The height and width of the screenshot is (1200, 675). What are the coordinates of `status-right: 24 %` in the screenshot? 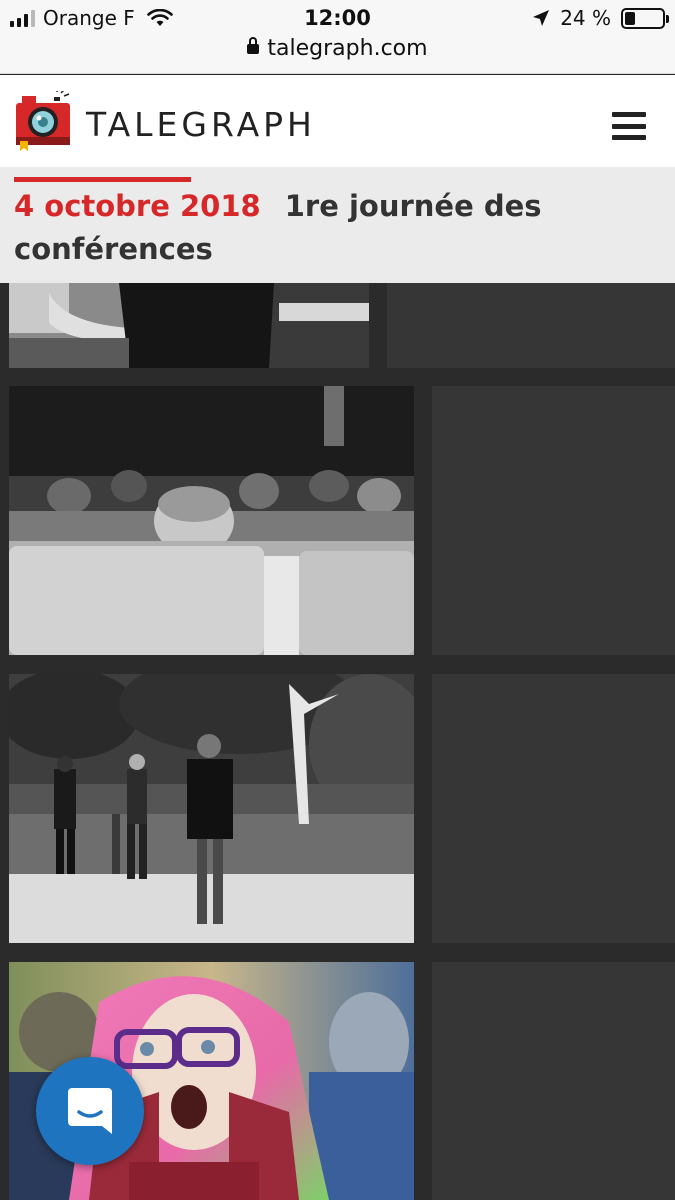 It's located at (600, 18).